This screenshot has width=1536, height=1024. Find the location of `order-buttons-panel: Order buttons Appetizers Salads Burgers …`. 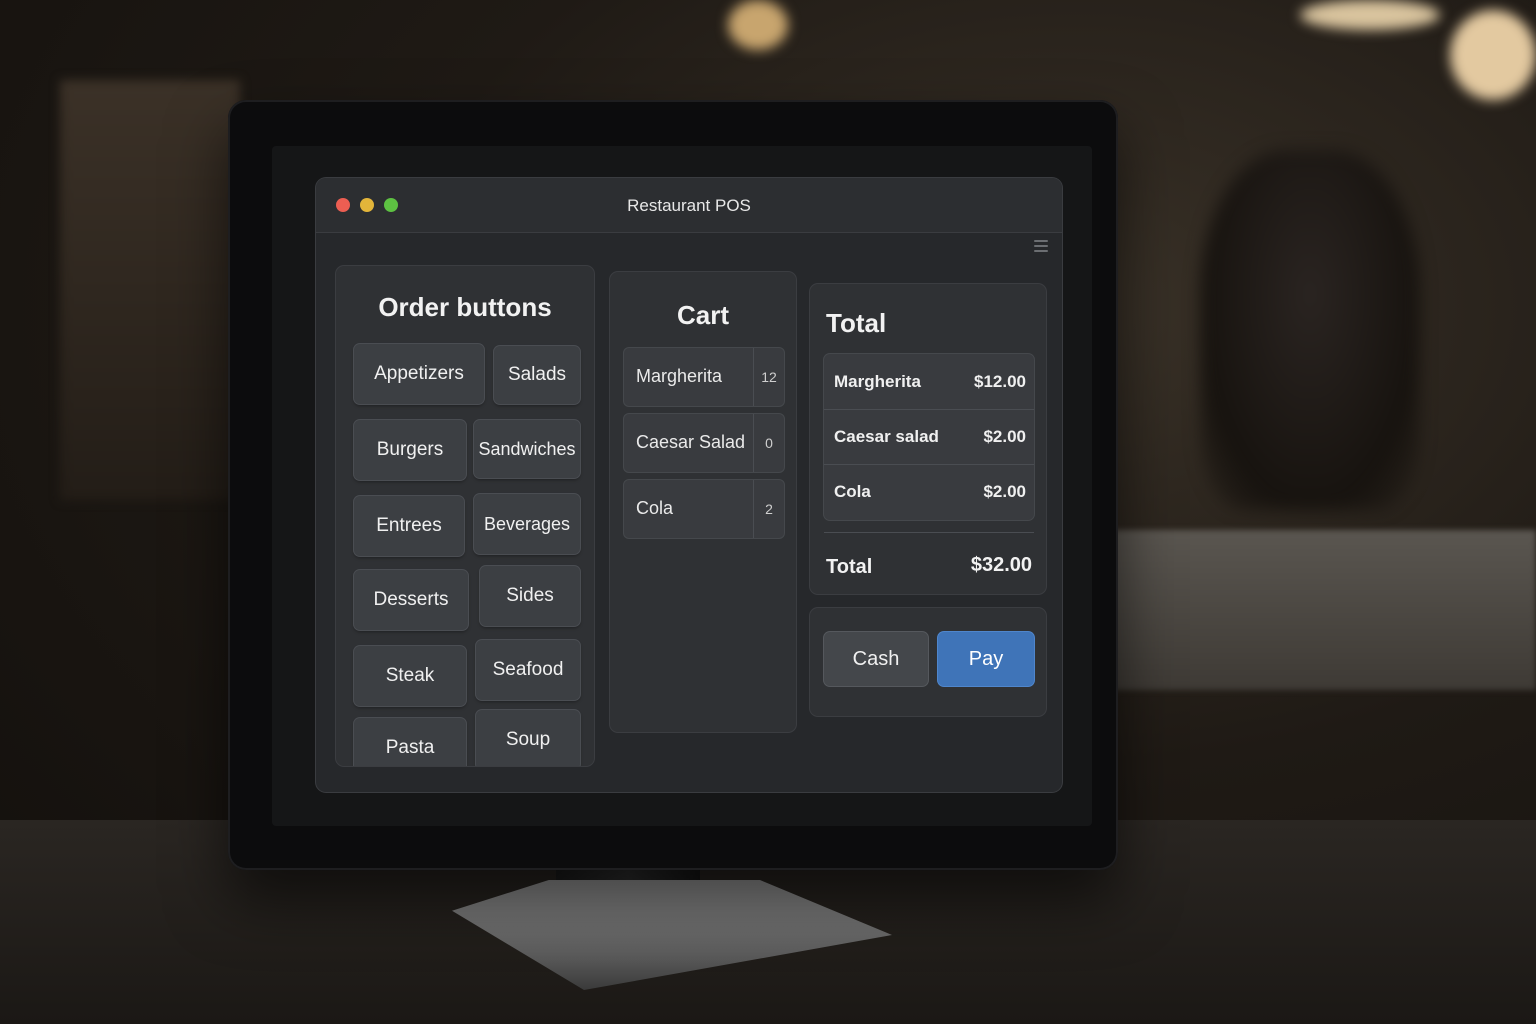

order-buttons-panel: Order buttons Appetizers Salads Burgers … is located at coordinates (465, 516).